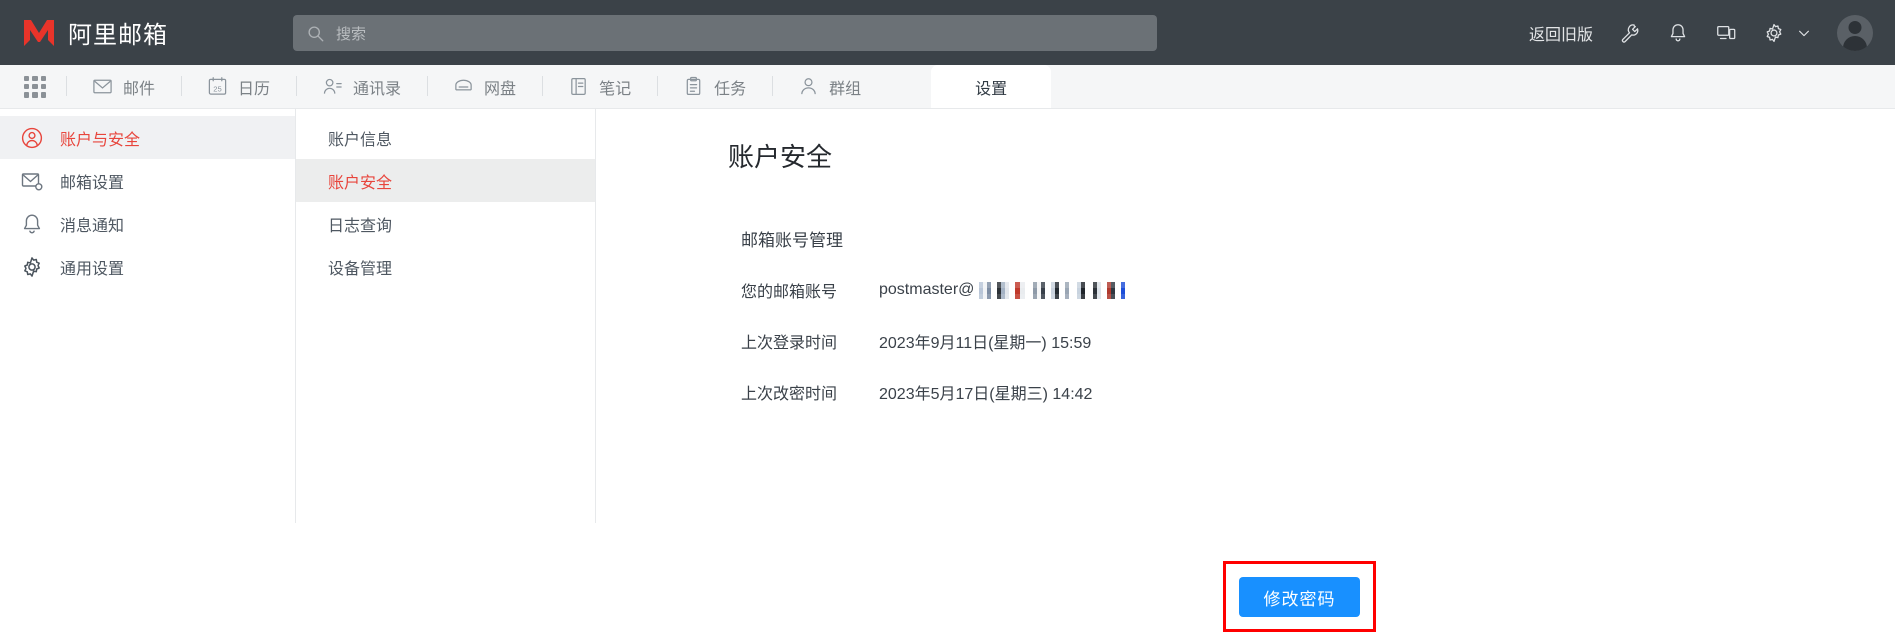 This screenshot has width=1895, height=632. What do you see at coordinates (445, 180) in the screenshot?
I see `submenu-item-account-security: 账户安全` at bounding box center [445, 180].